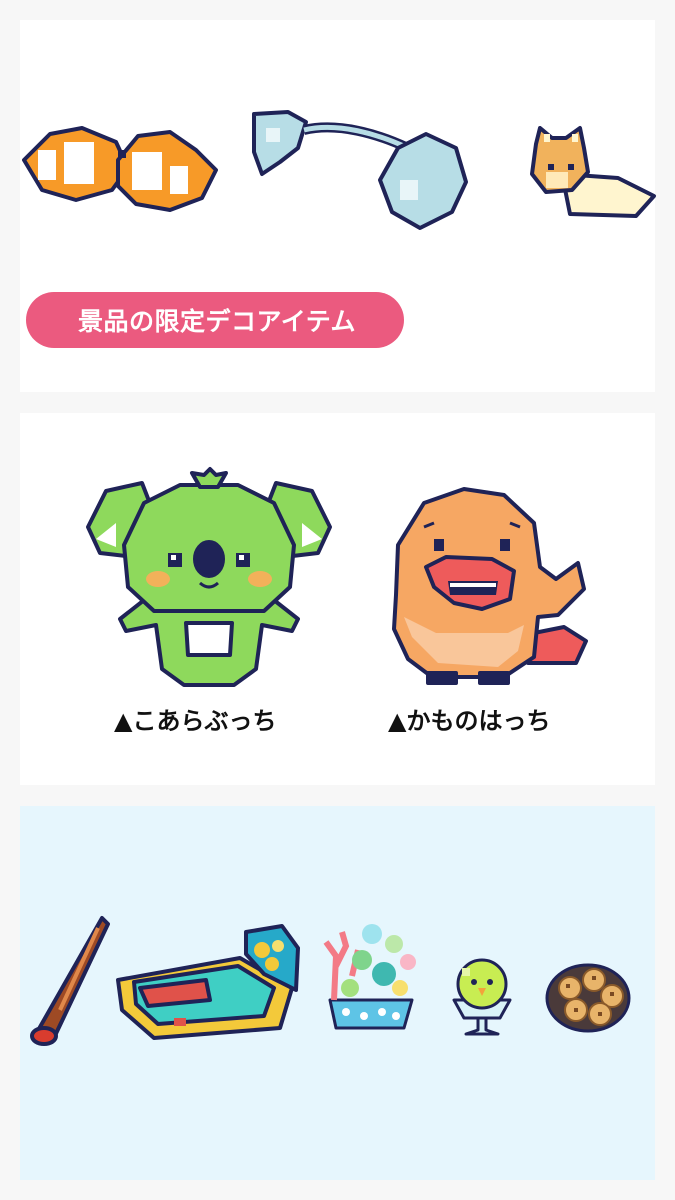  What do you see at coordinates (120, 167) in the screenshot?
I see `clownfish-pair-icon` at bounding box center [120, 167].